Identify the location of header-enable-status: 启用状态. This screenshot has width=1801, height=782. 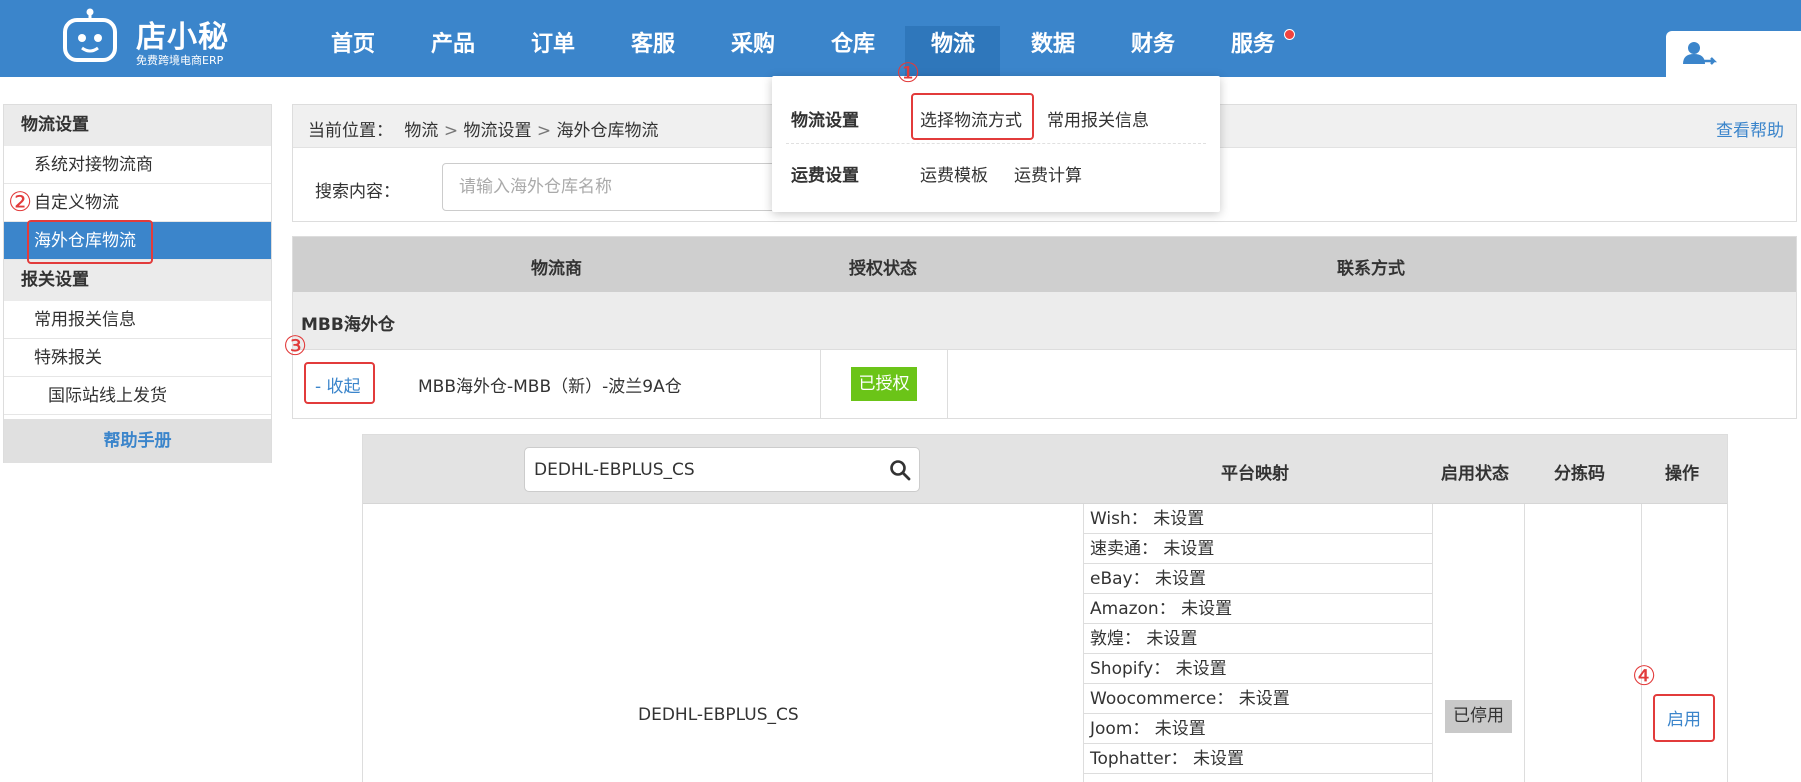
(1475, 474).